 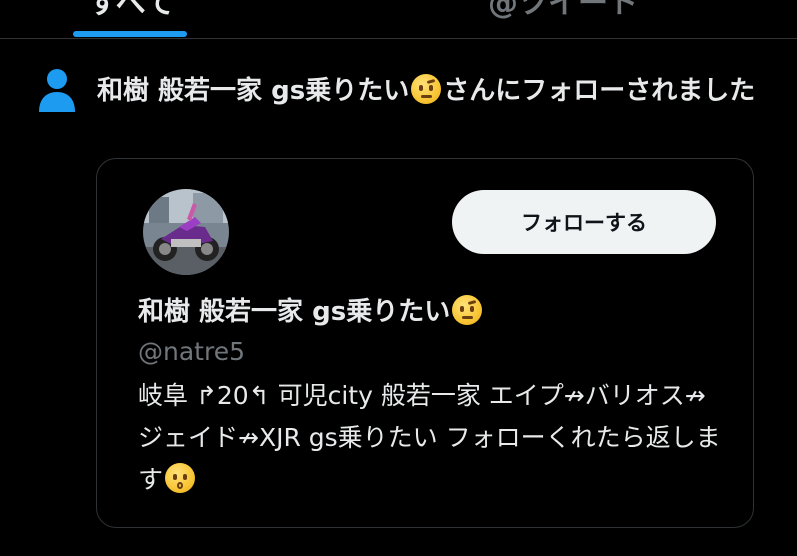 I want to click on motorcycle-photo-avatar, so click(x=186, y=232).